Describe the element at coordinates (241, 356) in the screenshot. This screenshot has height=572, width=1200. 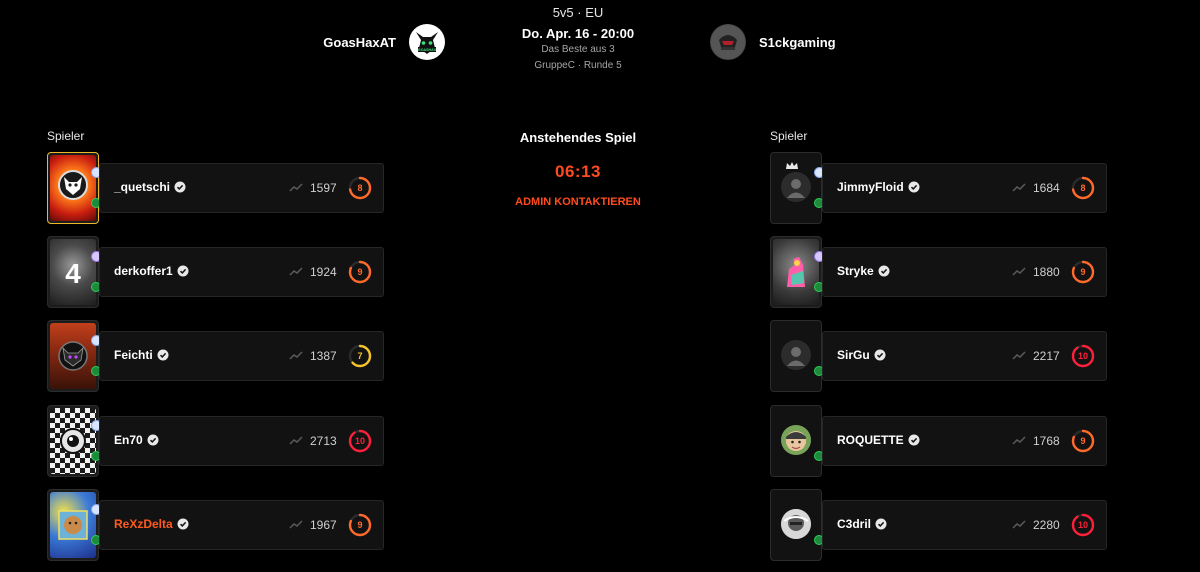
I see `player-info: Feichti 1387 7` at that location.